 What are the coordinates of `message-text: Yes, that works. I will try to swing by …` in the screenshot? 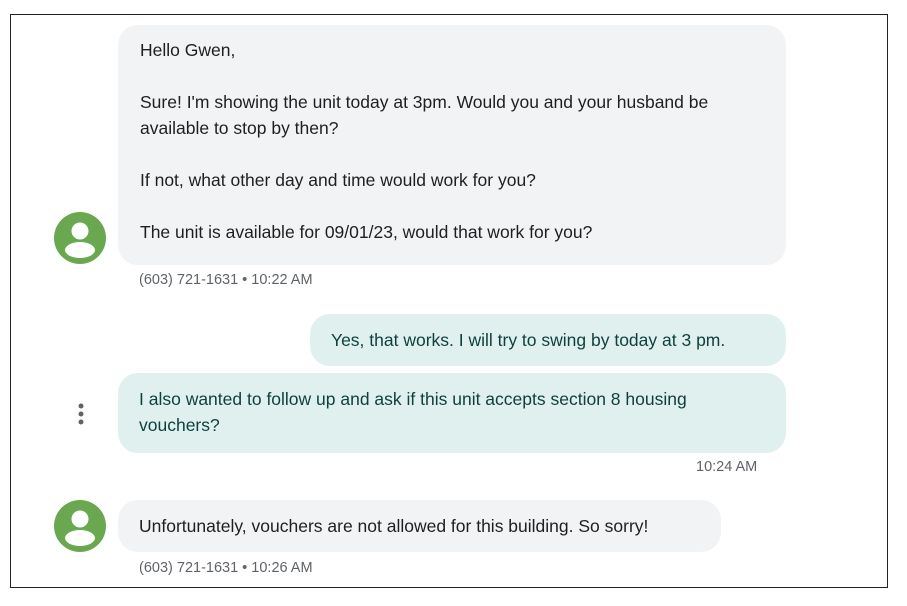 It's located at (528, 340).